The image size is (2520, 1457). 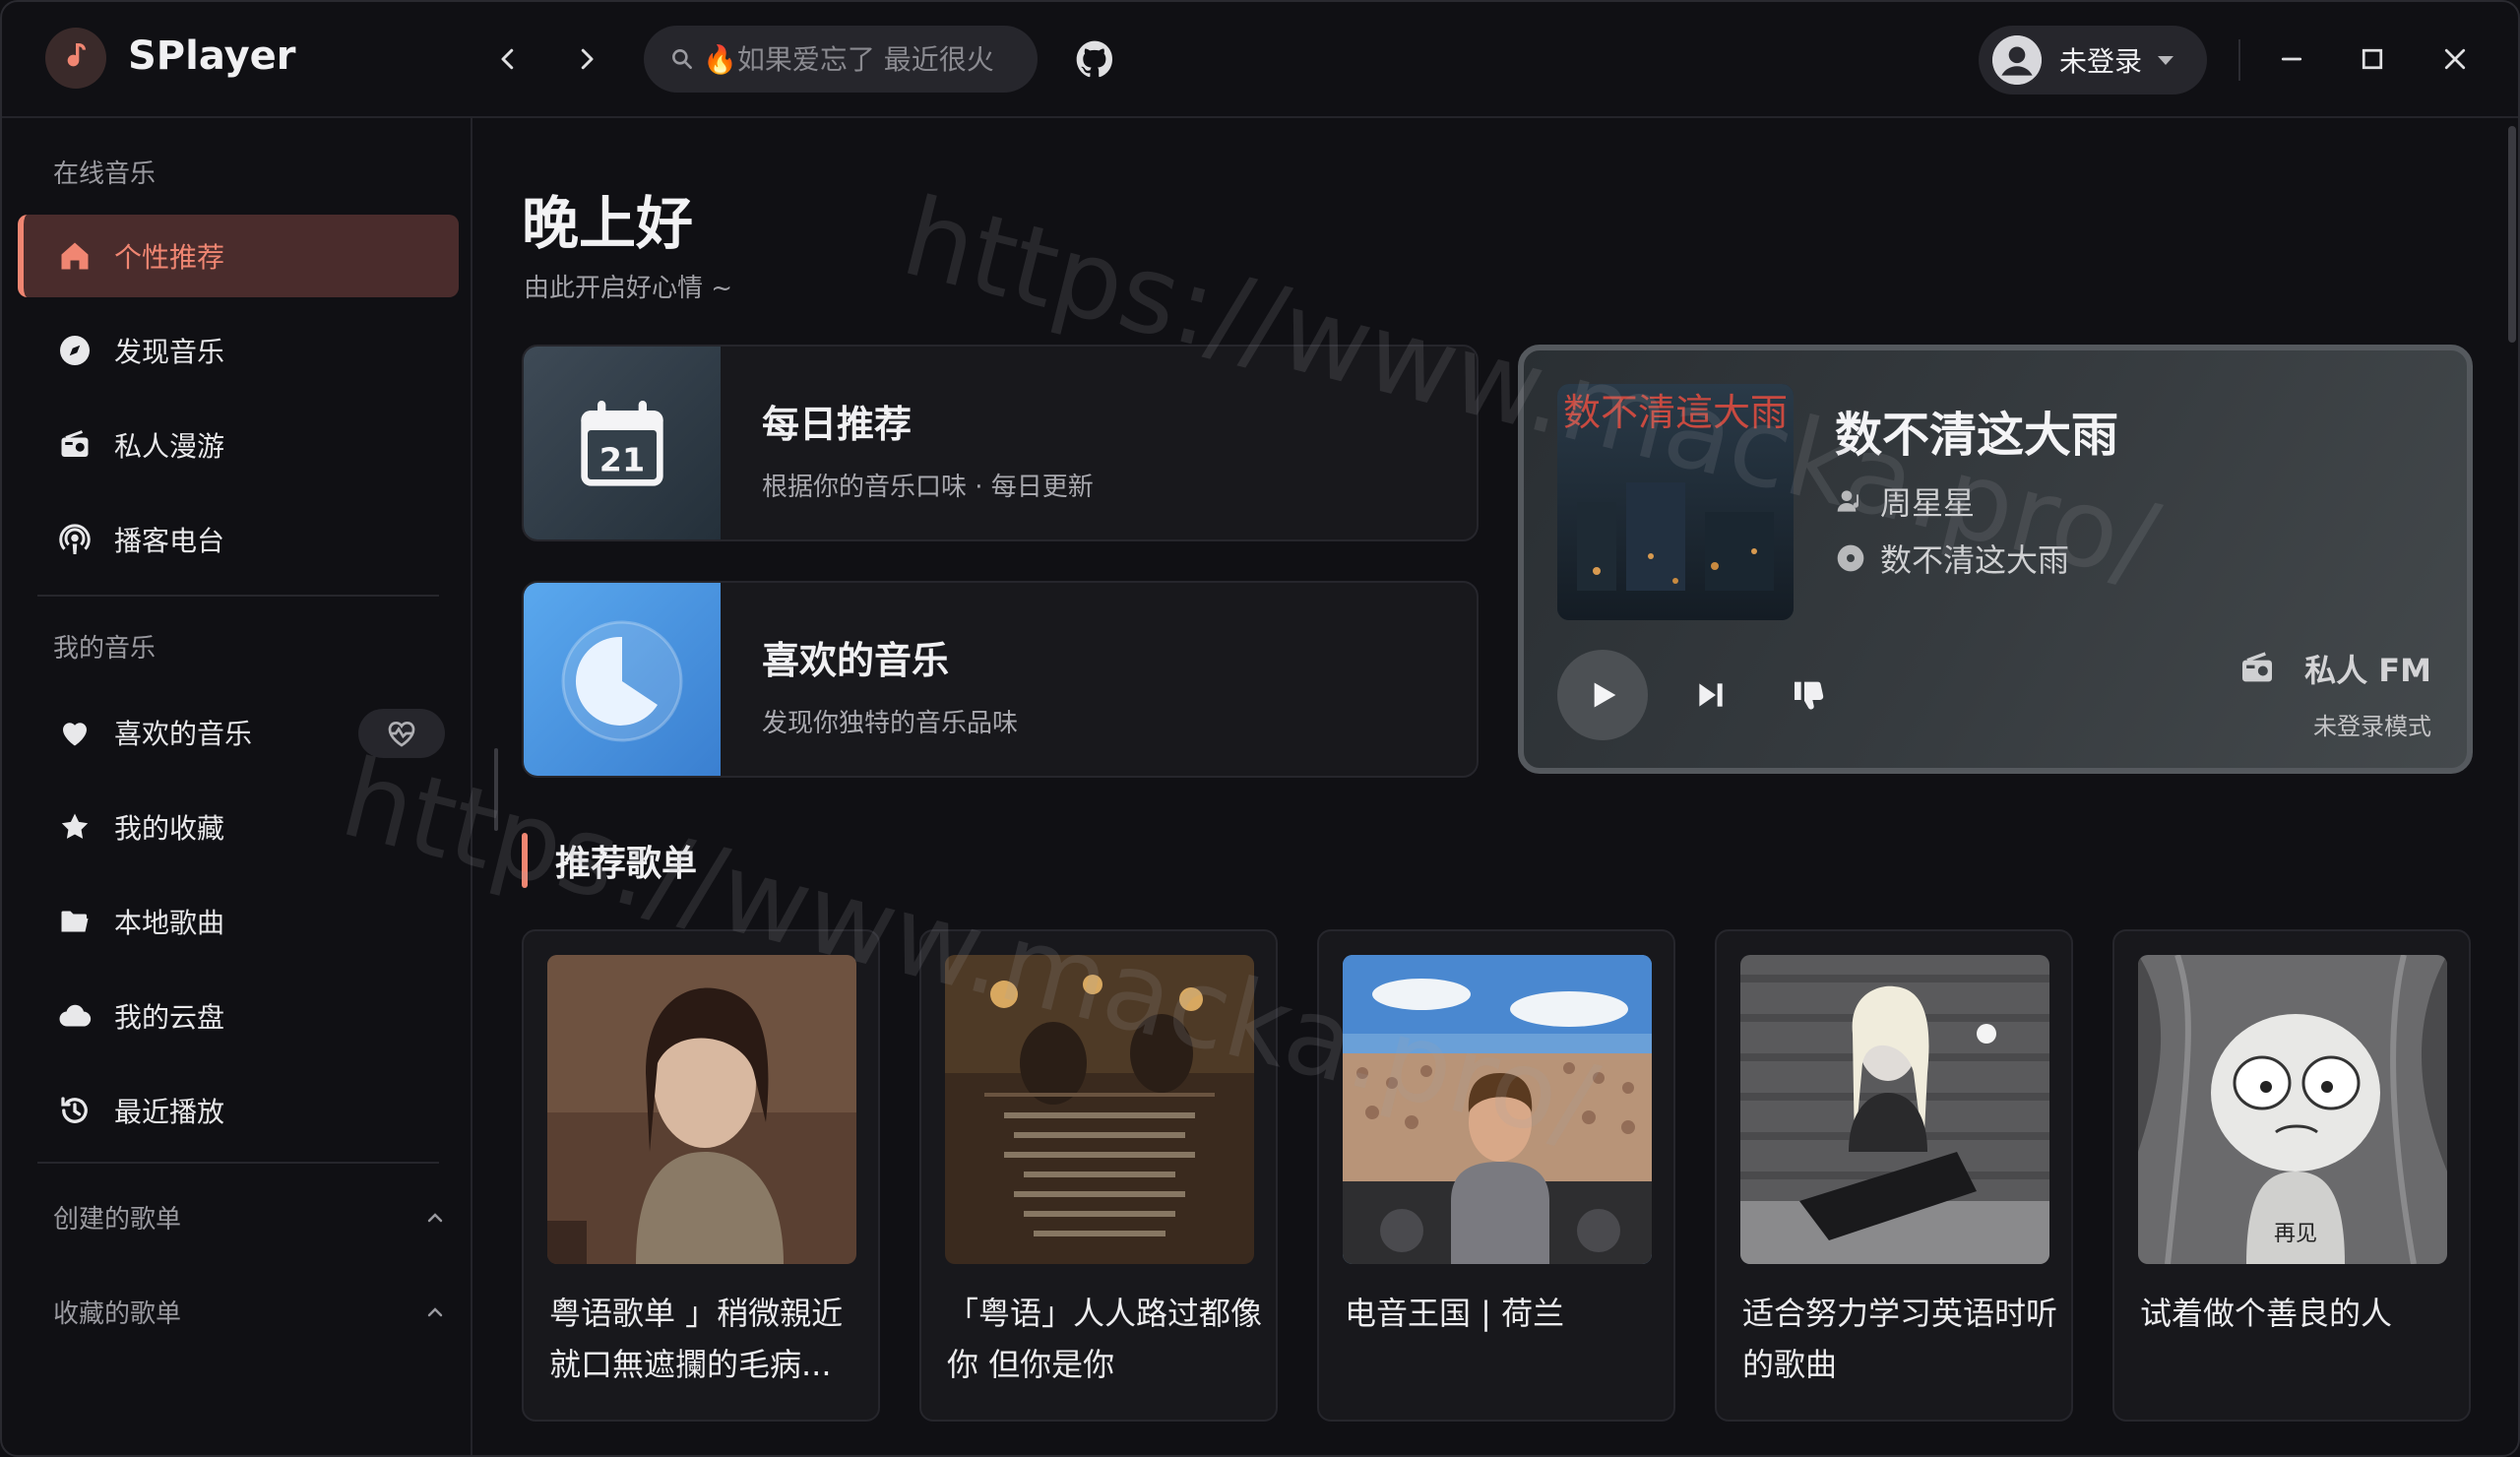 I want to click on maximize-button, so click(x=2372, y=59).